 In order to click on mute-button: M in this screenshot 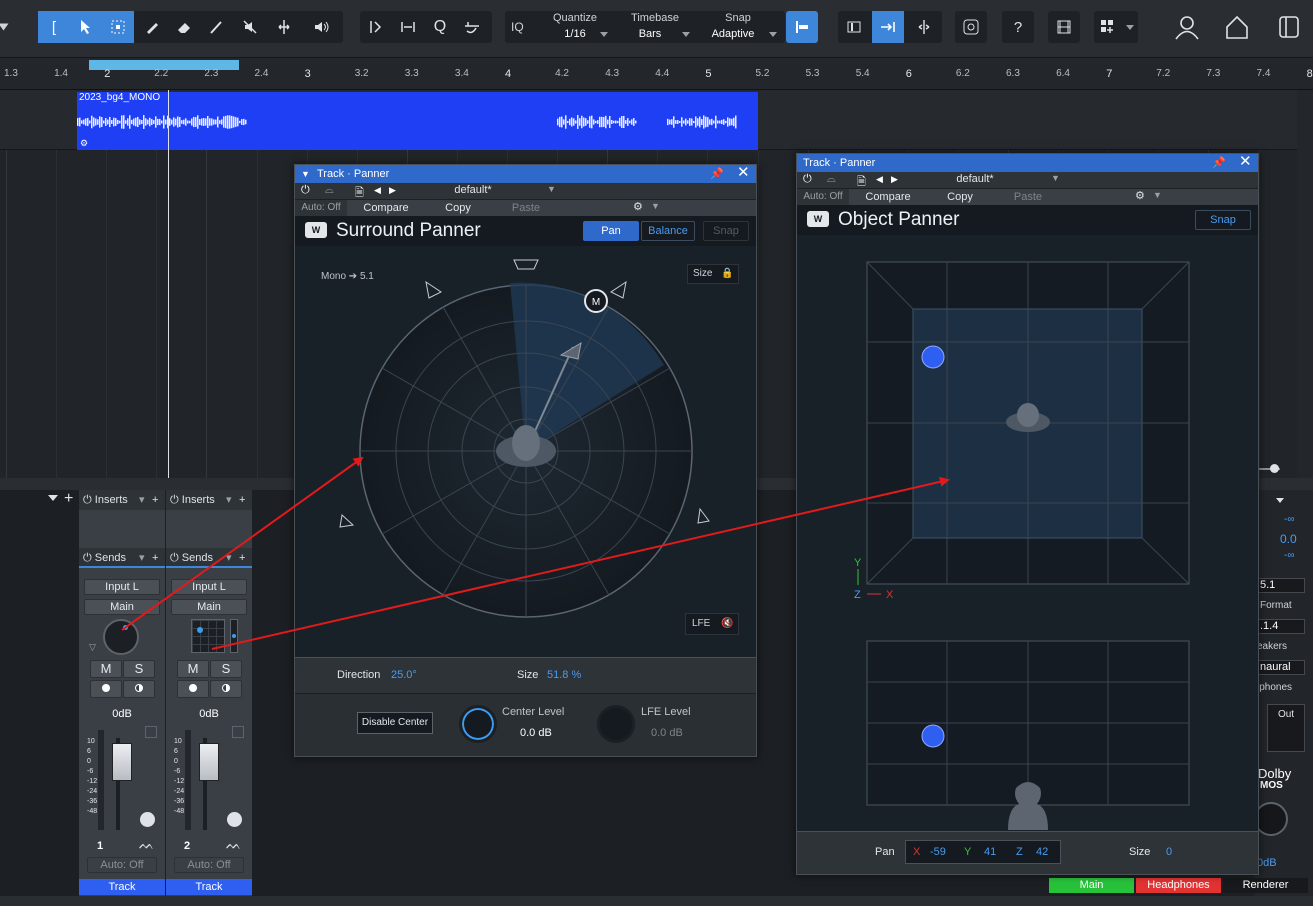, I will do `click(106, 669)`.